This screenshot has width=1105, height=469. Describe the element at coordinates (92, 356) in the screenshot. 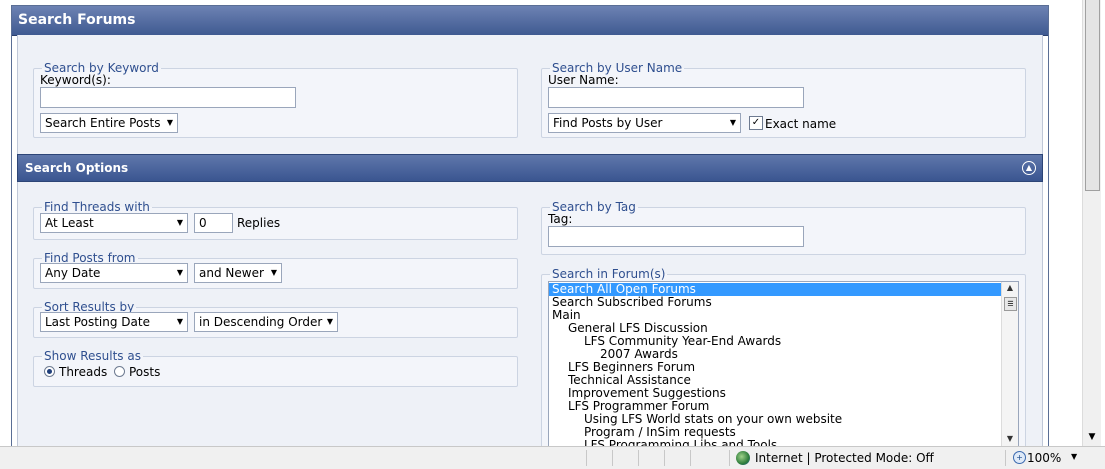

I see `show-results-legend: Show Results as` at that location.